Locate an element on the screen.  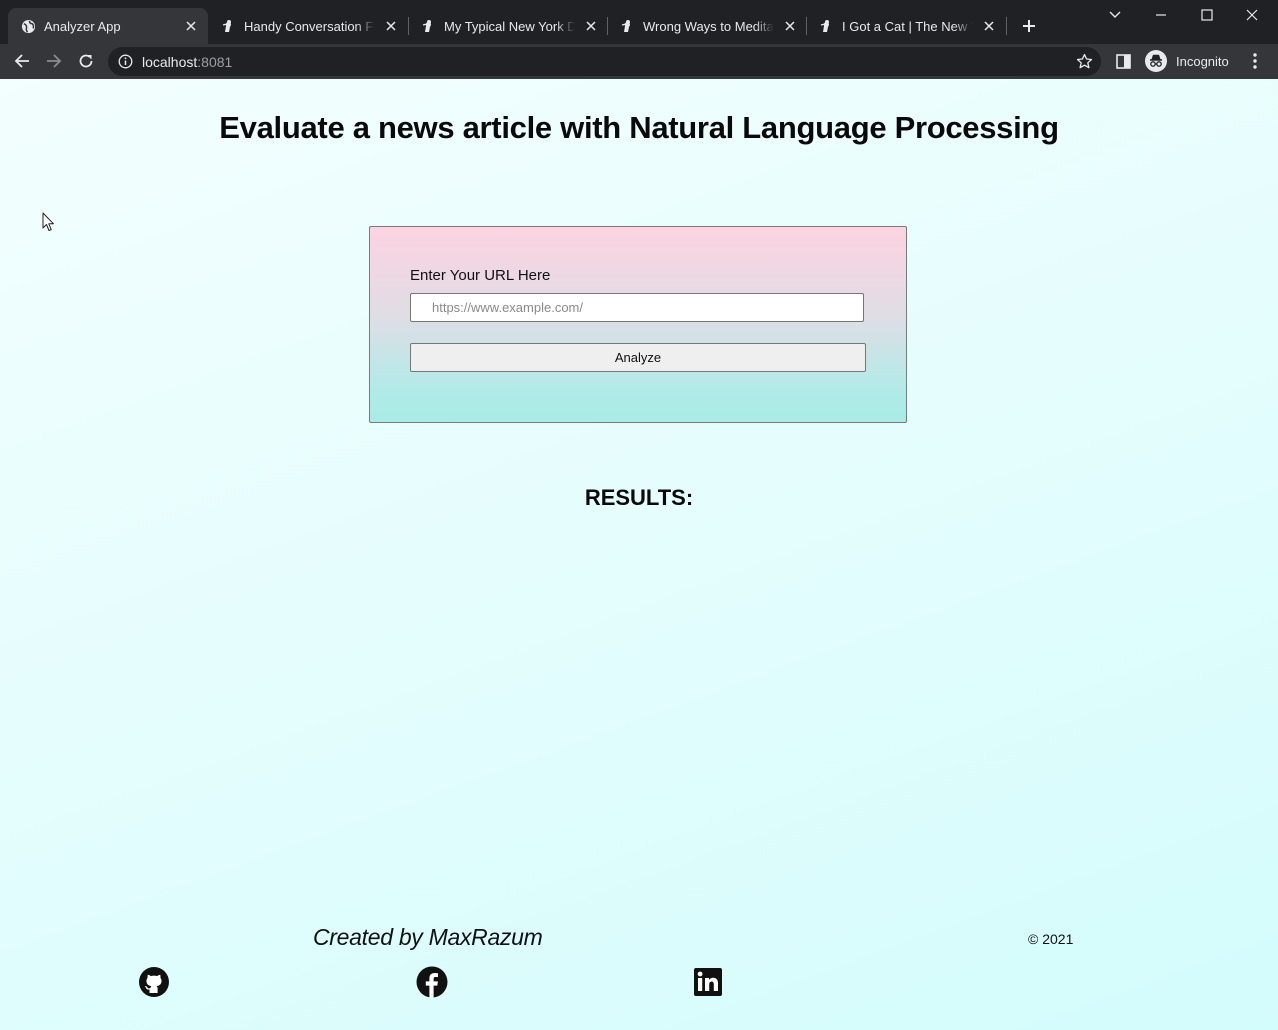
incognito-profile-button: Incognito is located at coordinates (1190, 61).